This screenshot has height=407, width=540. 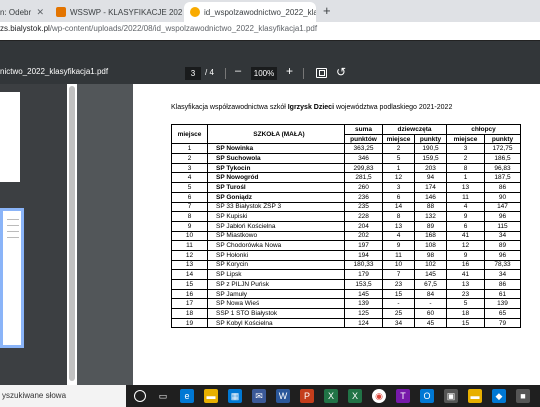 What do you see at coordinates (189, 187) in the screenshot?
I see `cell-miejsce: 5` at bounding box center [189, 187].